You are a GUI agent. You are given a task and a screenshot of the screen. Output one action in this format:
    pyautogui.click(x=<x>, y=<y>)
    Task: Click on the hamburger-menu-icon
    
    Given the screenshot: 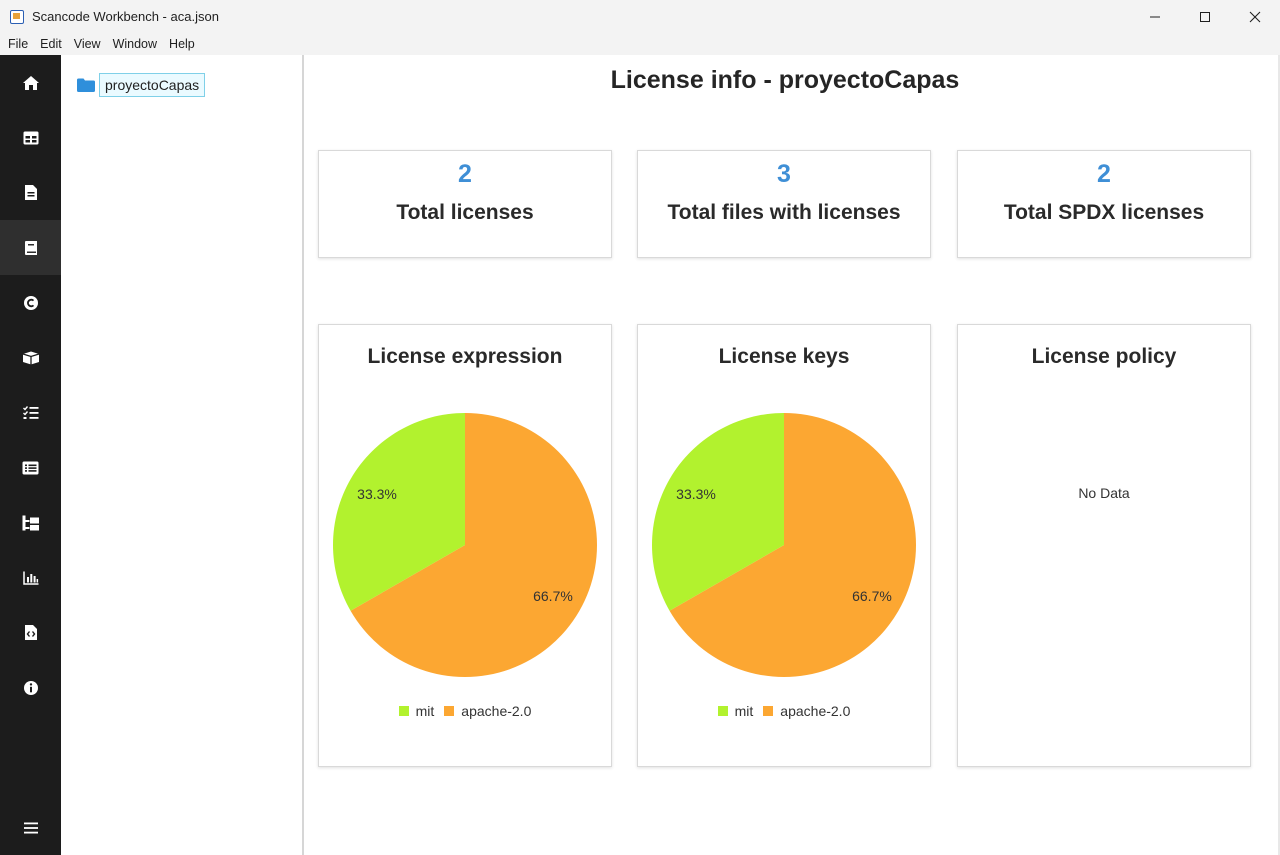 What is the action you would take?
    pyautogui.click(x=30, y=827)
    